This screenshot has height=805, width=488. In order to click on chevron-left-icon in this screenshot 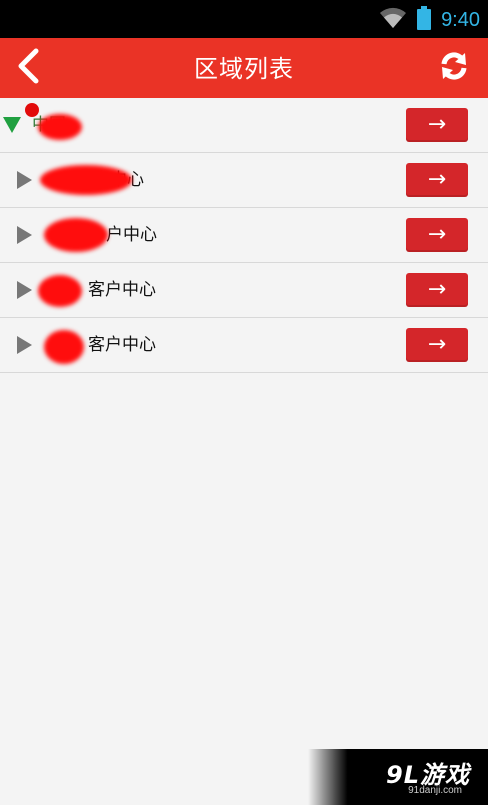, I will do `click(28, 68)`.